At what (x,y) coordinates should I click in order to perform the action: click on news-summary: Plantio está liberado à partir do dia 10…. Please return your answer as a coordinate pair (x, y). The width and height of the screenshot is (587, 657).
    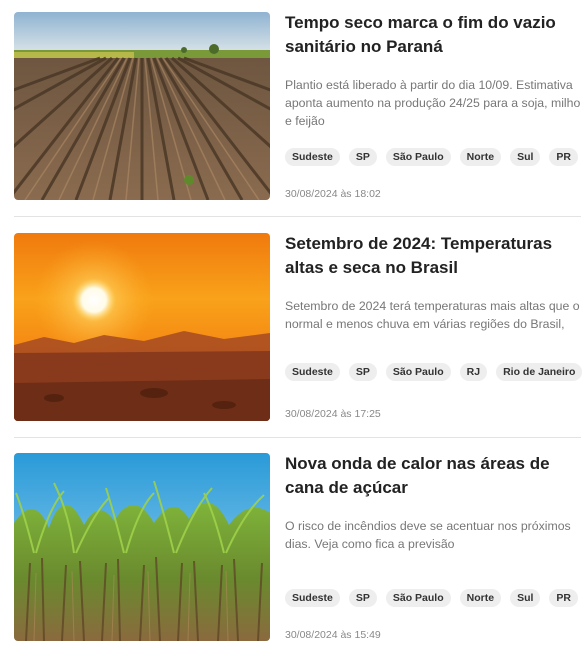
    Looking at the image, I should click on (433, 103).